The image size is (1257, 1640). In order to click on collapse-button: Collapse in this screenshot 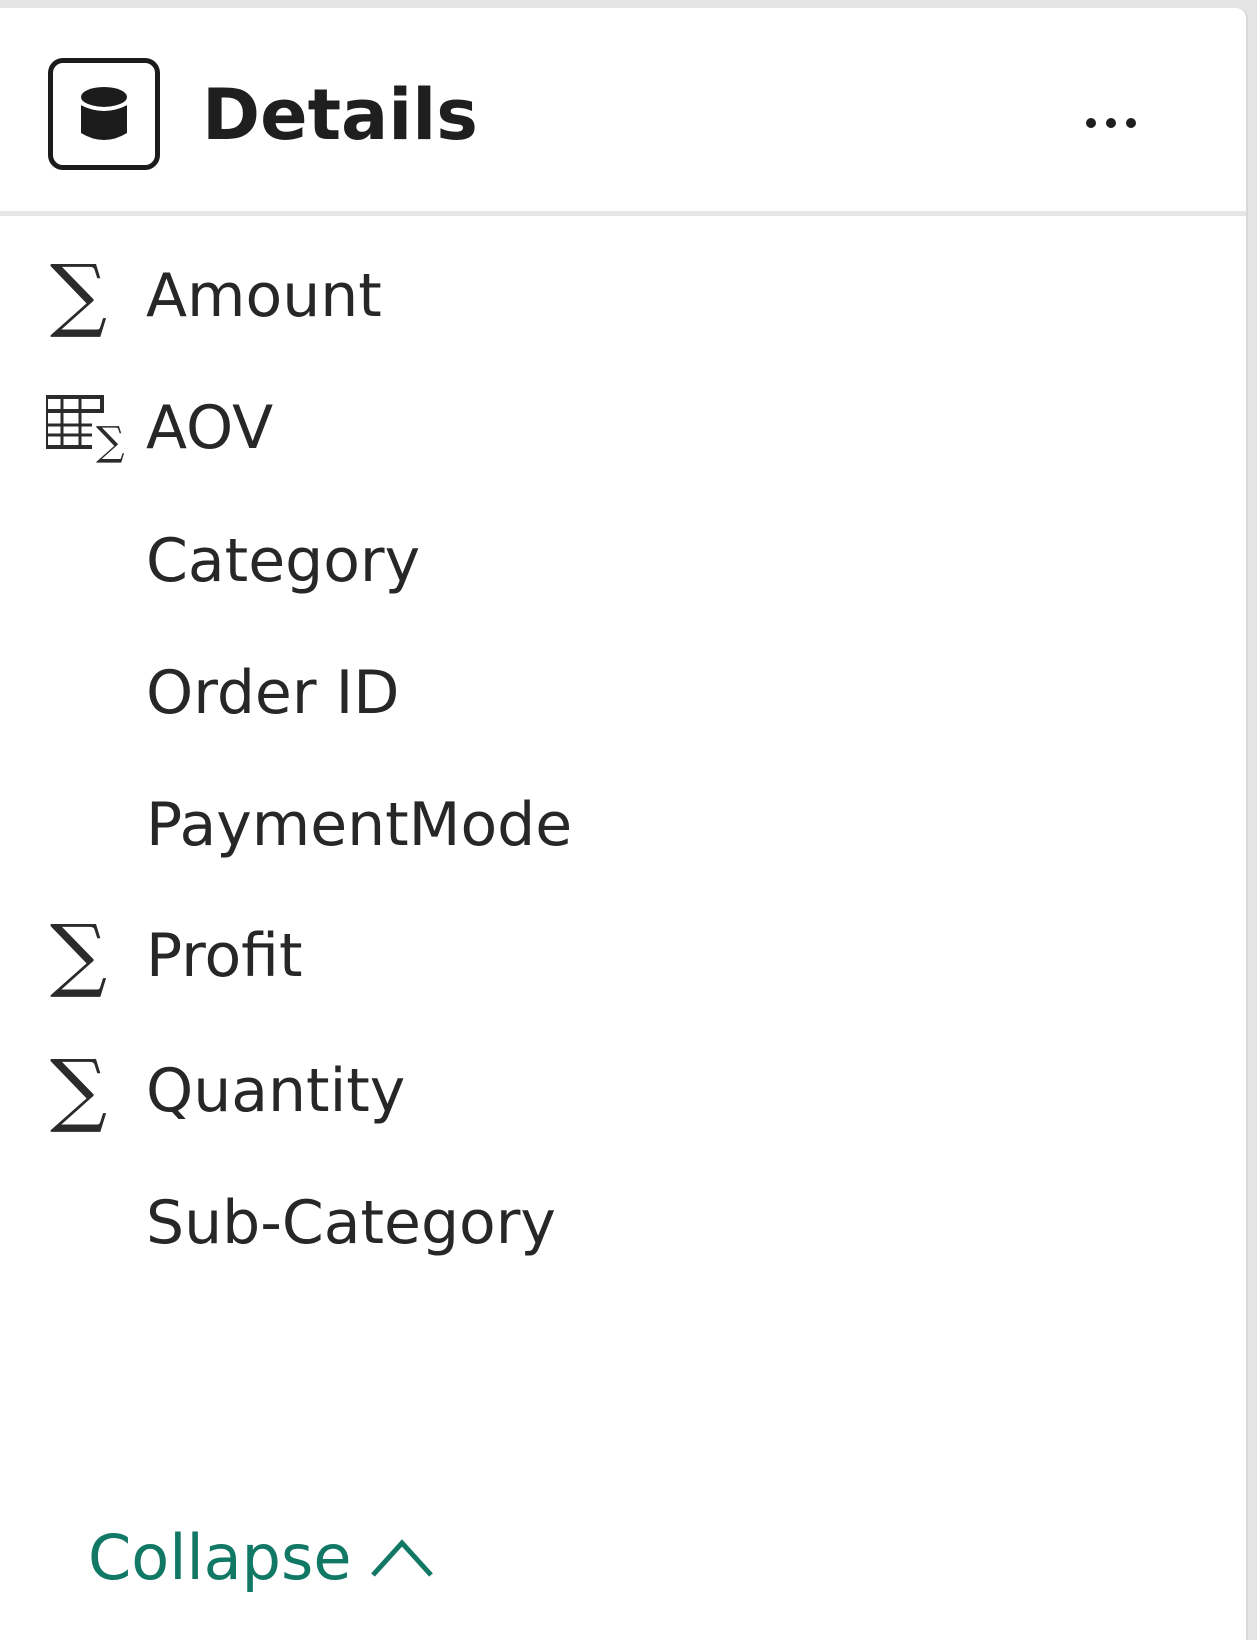, I will do `click(261, 1558)`.